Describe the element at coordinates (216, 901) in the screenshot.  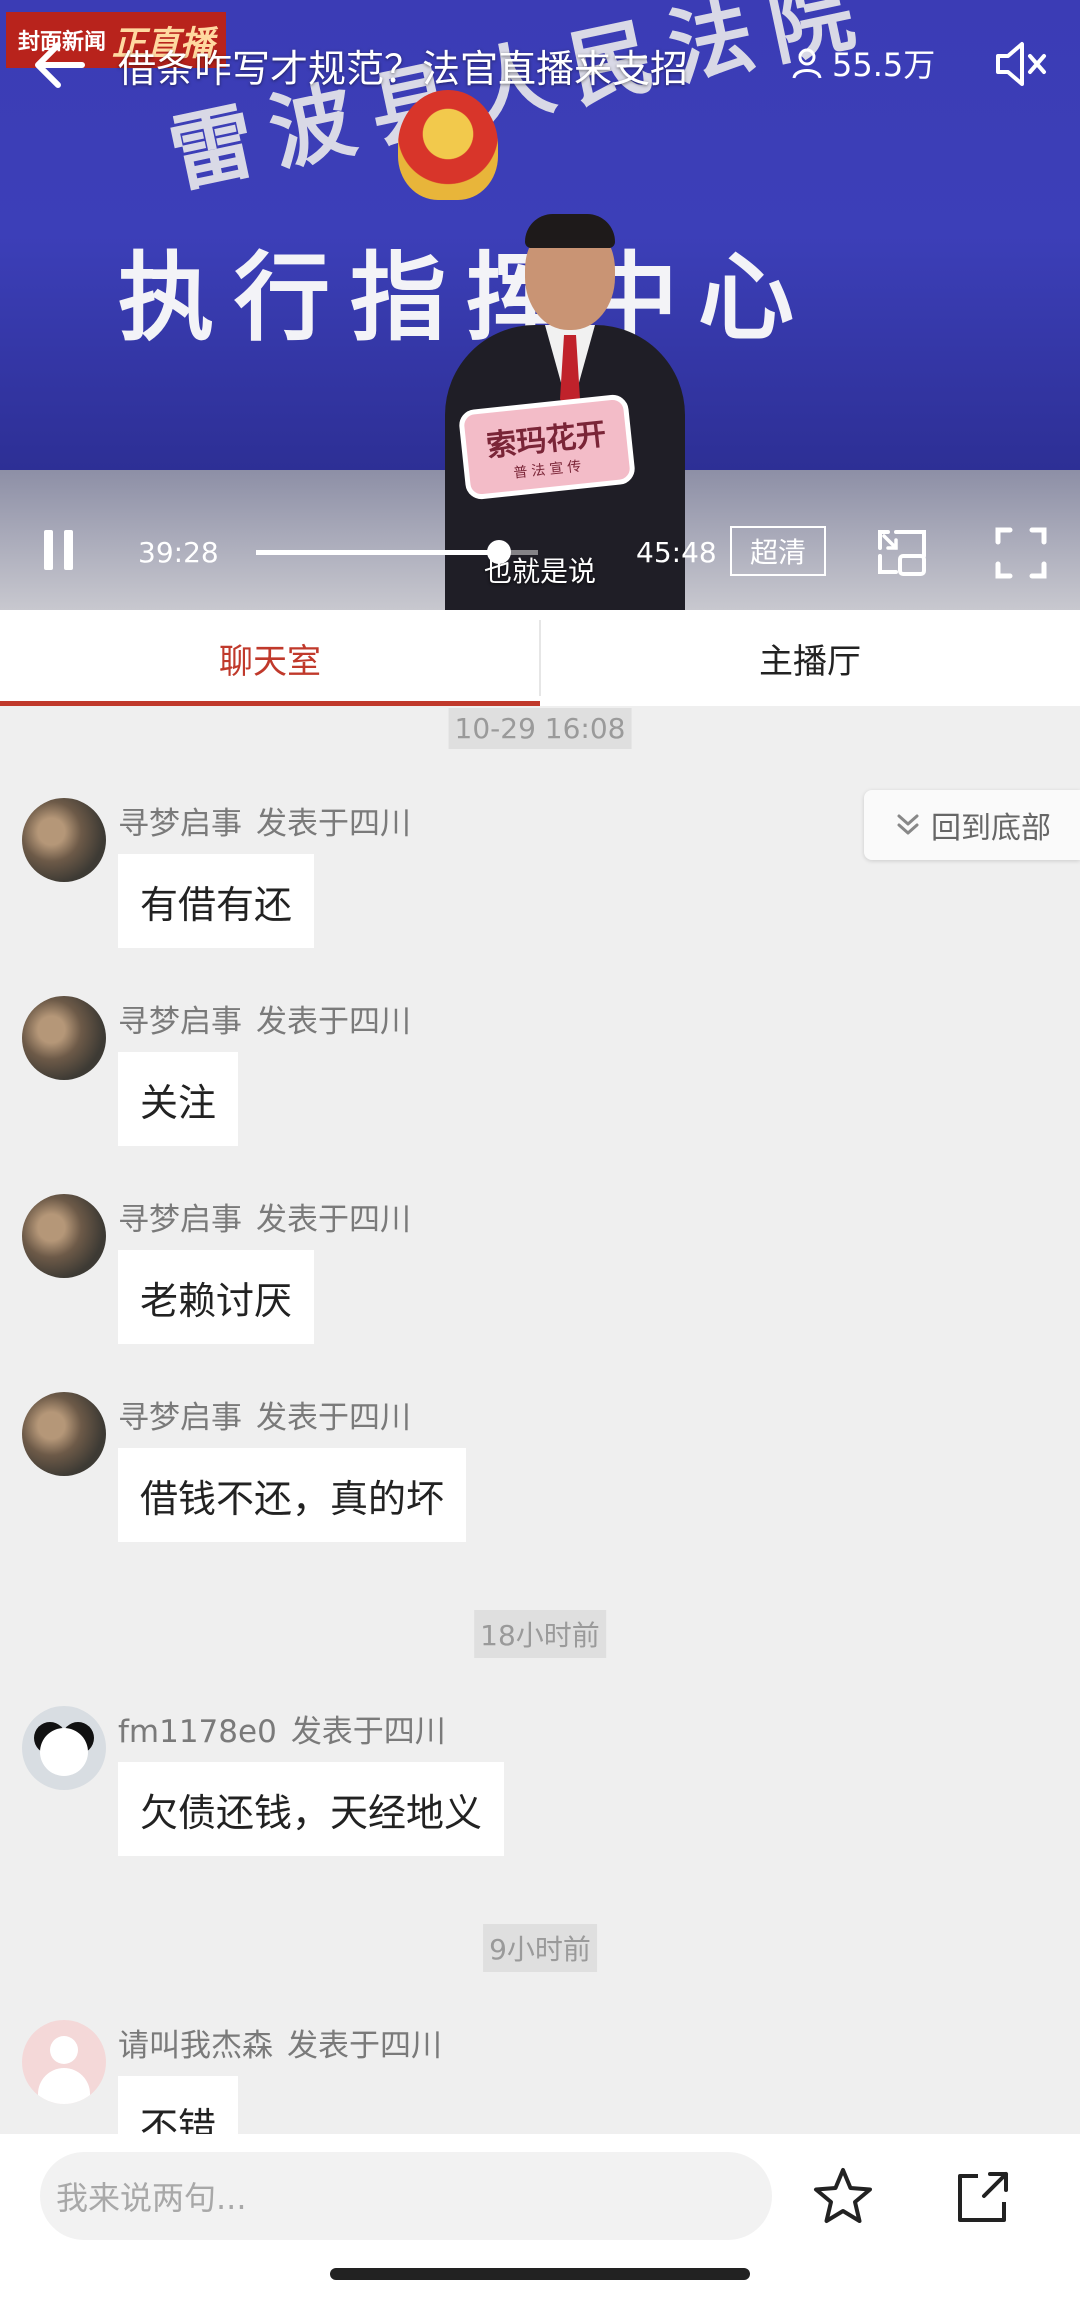
I see `message-bubble: 有借有还` at that location.